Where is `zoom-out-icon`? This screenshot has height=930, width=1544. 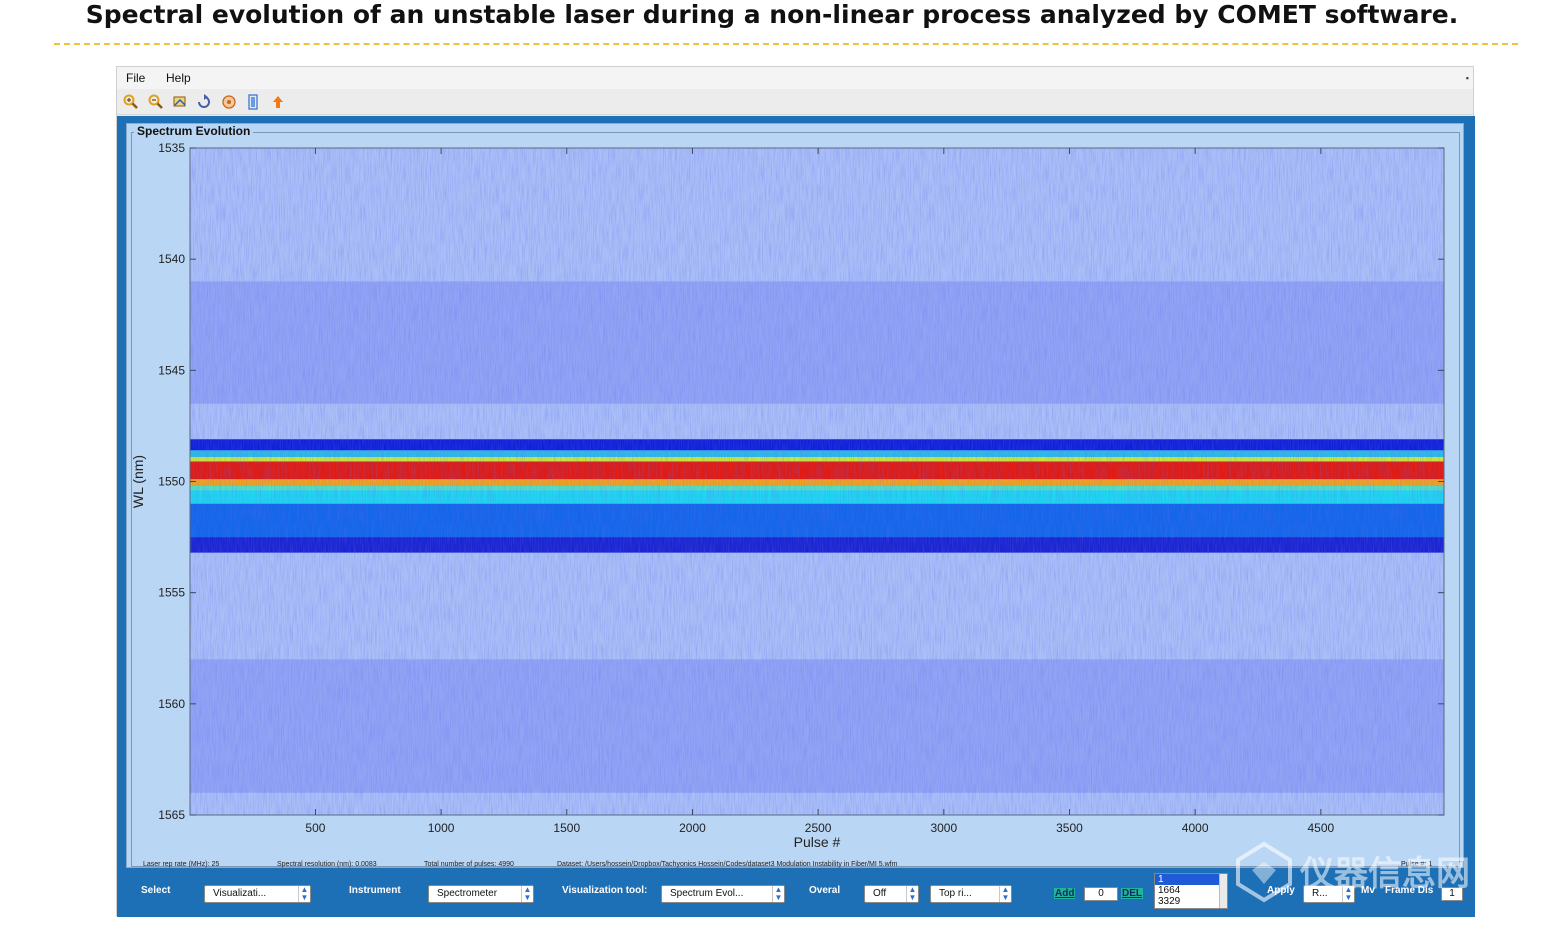
zoom-out-icon is located at coordinates (156, 102).